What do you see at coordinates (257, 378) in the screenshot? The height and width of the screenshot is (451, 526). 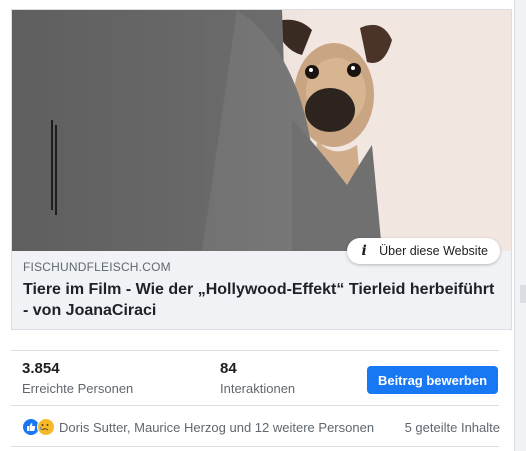 I see `interactions-stat: 84 Interaktionen` at bounding box center [257, 378].